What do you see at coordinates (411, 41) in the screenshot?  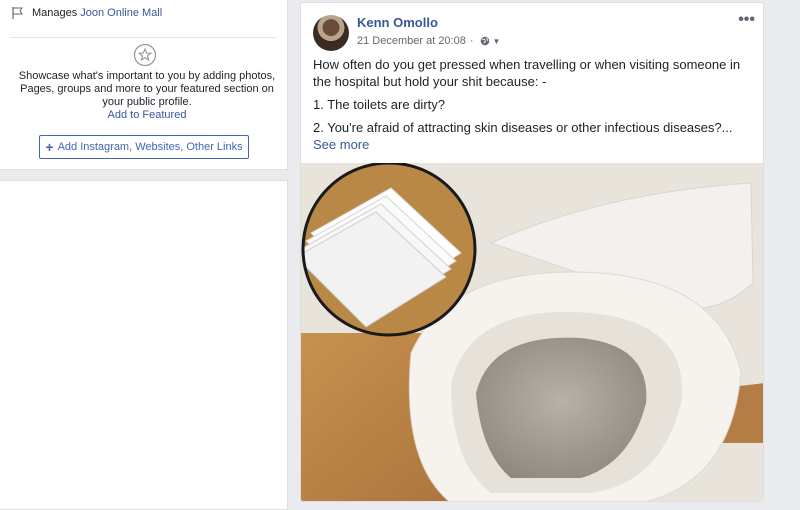 I see `post-timestamp: 21 December at 20:08` at bounding box center [411, 41].